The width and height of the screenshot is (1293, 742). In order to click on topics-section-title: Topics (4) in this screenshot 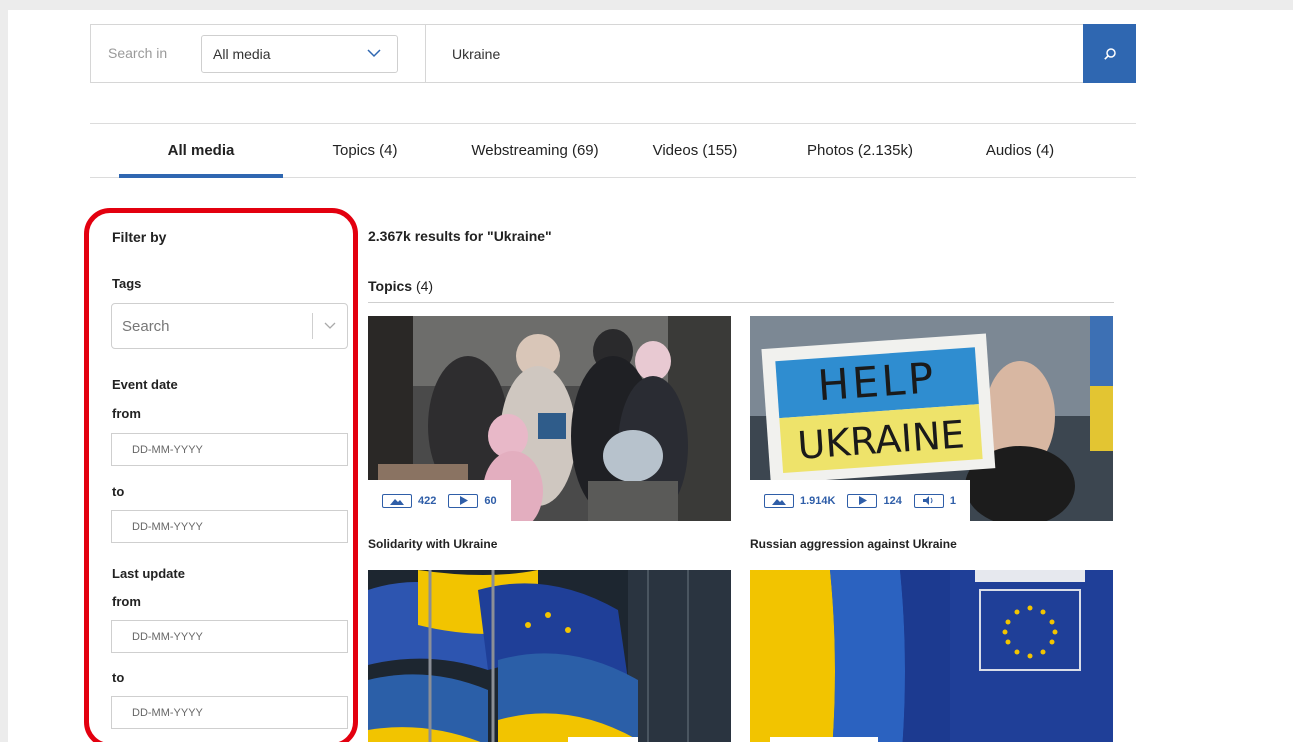, I will do `click(400, 286)`.